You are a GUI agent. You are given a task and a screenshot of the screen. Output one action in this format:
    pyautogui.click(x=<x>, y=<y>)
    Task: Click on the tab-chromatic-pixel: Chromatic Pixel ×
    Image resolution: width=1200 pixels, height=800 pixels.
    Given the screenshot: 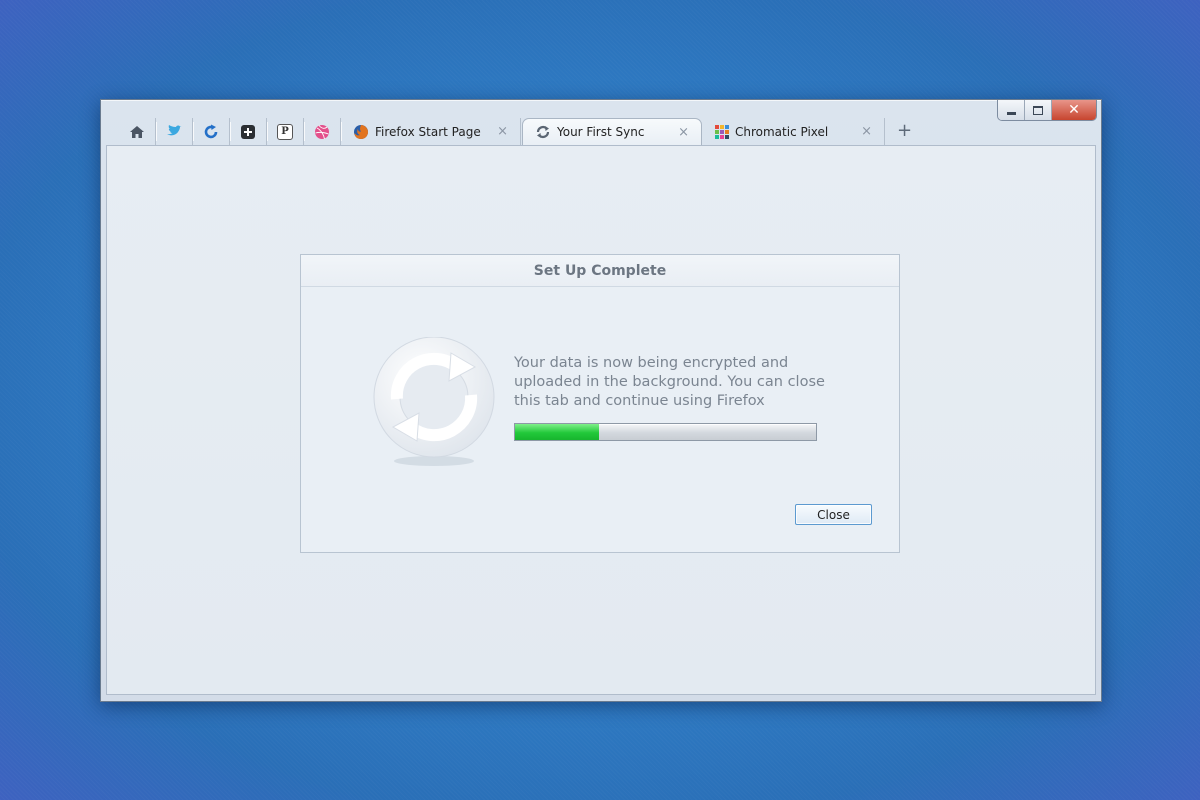 What is the action you would take?
    pyautogui.click(x=794, y=131)
    